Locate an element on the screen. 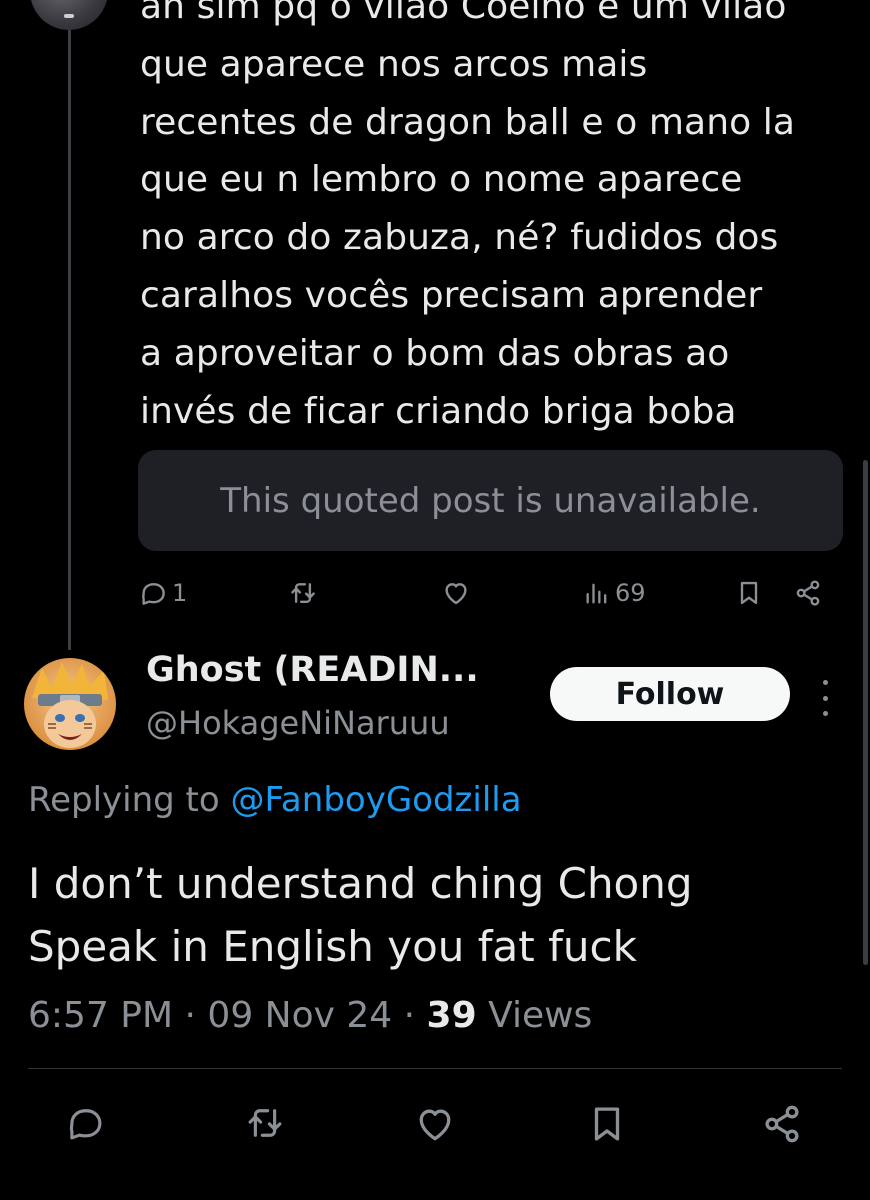 This screenshot has width=870, height=1200. reply-button is located at coordinates (85, 1123).